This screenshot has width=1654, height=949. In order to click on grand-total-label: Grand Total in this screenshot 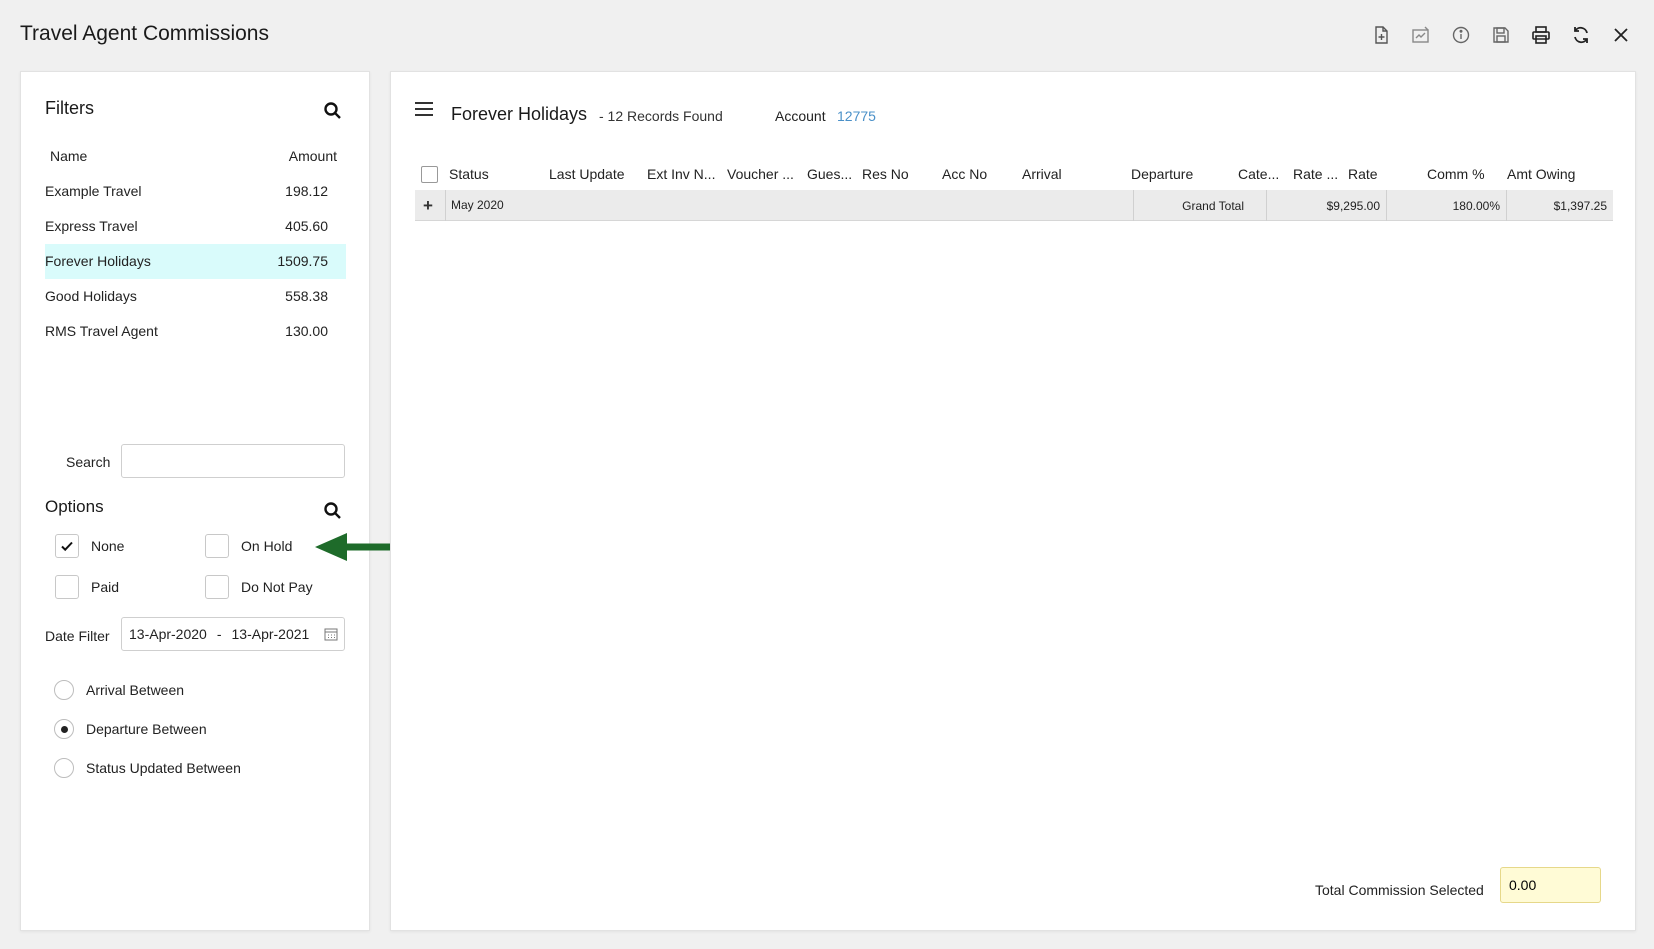, I will do `click(1199, 205)`.